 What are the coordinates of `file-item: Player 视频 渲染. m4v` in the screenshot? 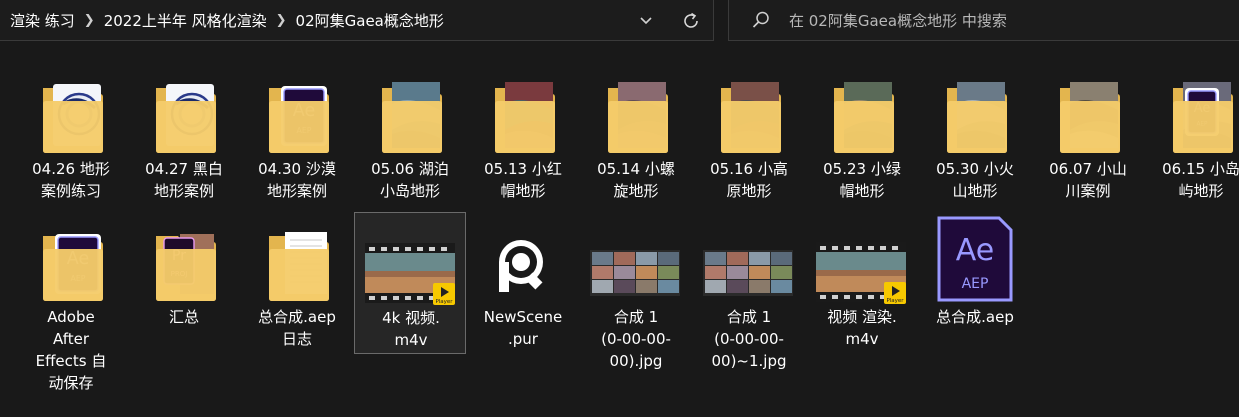 It's located at (862, 283).